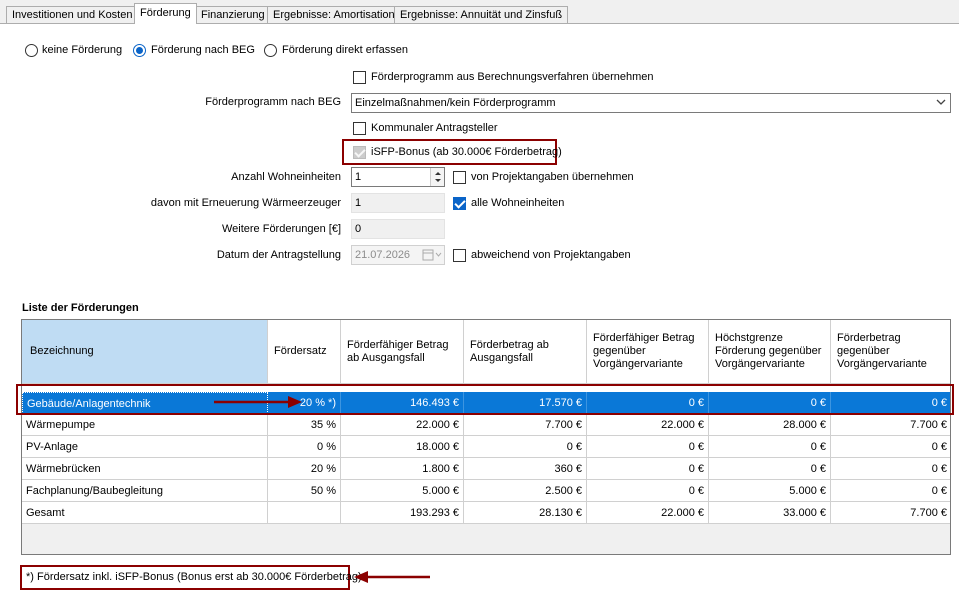 Image resolution: width=959 pixels, height=596 pixels. What do you see at coordinates (770, 513) in the screenshot?
I see `table-cell: 33.000 €` at bounding box center [770, 513].